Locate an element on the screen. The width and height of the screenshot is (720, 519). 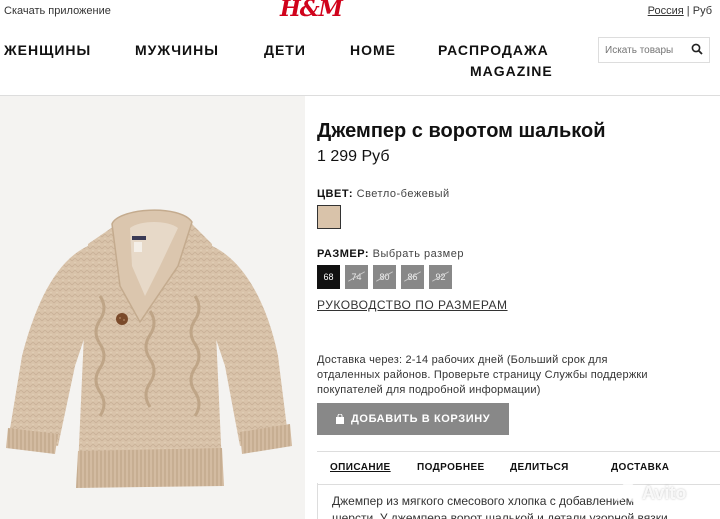
color-swatch is located at coordinates (329, 217).